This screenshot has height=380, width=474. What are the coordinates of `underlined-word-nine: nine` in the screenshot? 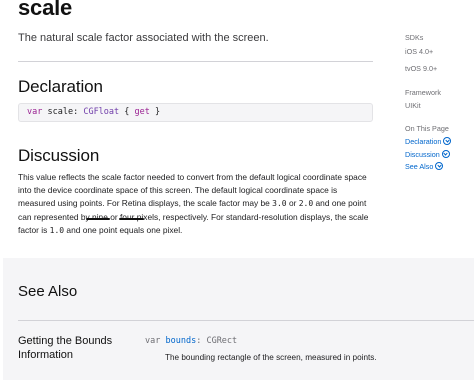 It's located at (100, 216).